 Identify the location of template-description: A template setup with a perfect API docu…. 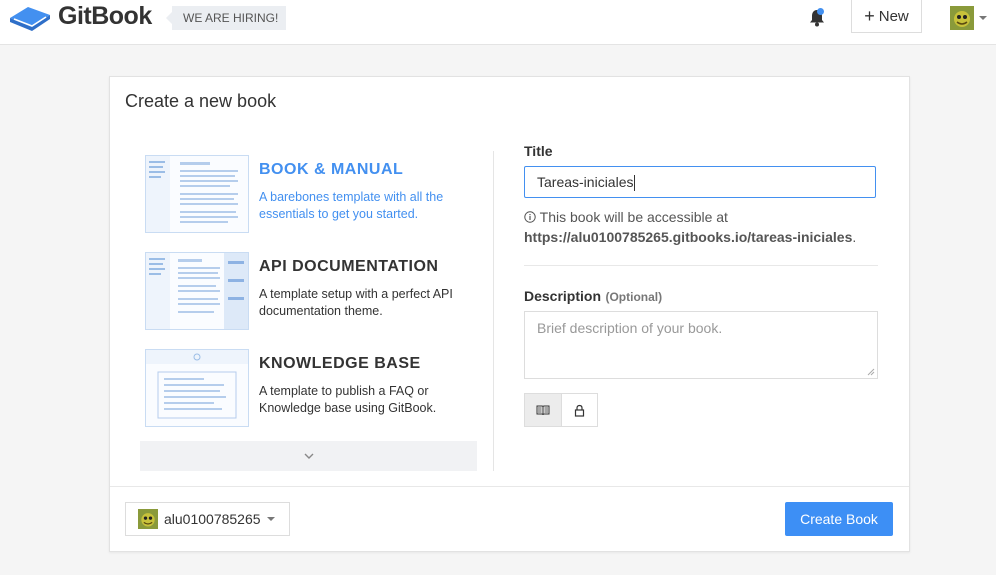
(356, 302).